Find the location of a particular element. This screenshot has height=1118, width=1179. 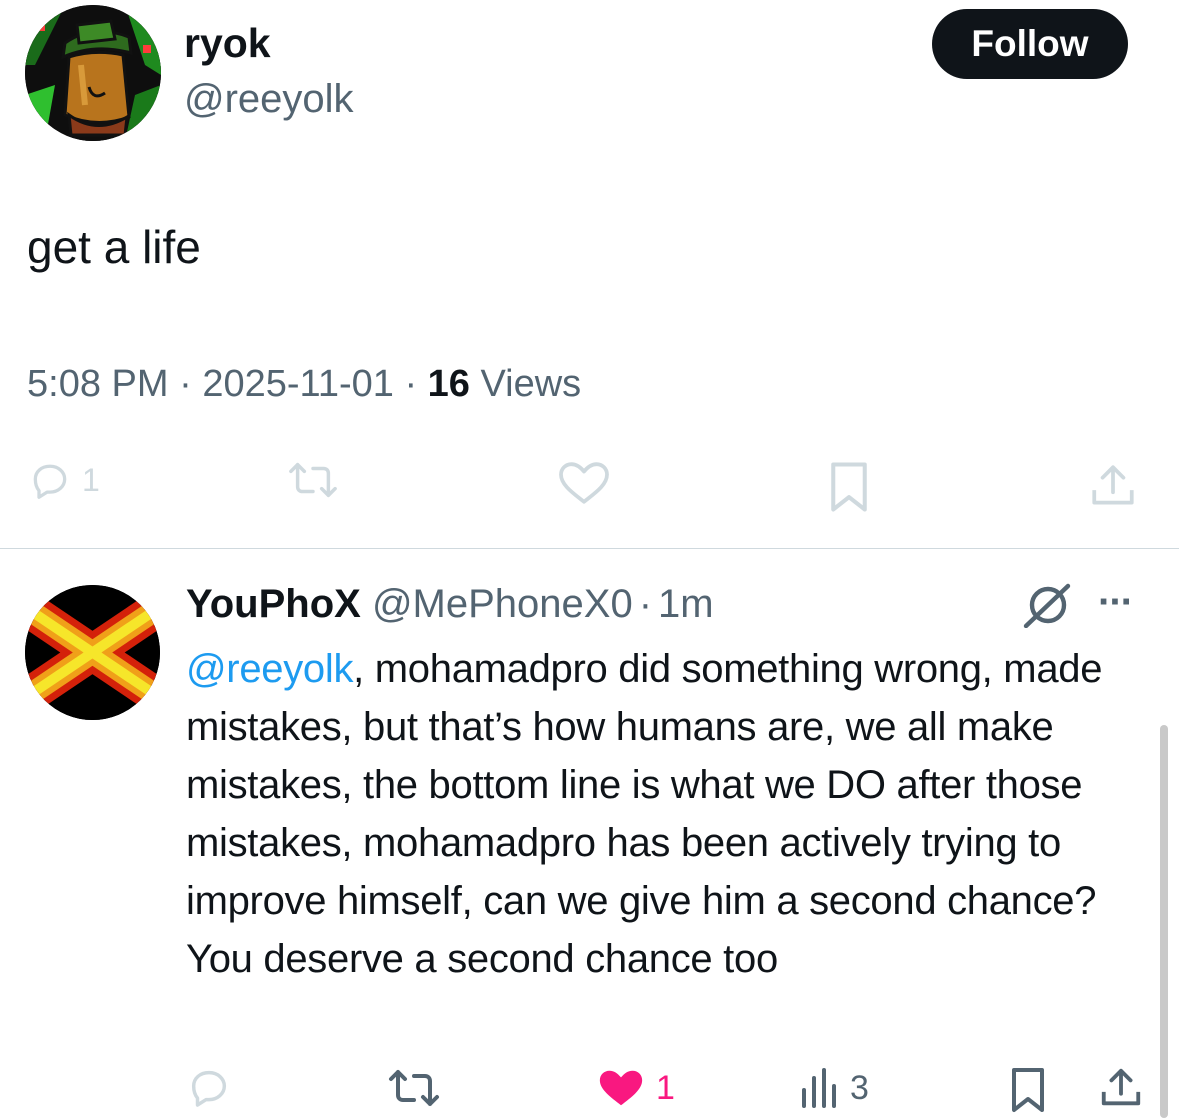

tweet-share-button is located at coordinates (1113, 486).